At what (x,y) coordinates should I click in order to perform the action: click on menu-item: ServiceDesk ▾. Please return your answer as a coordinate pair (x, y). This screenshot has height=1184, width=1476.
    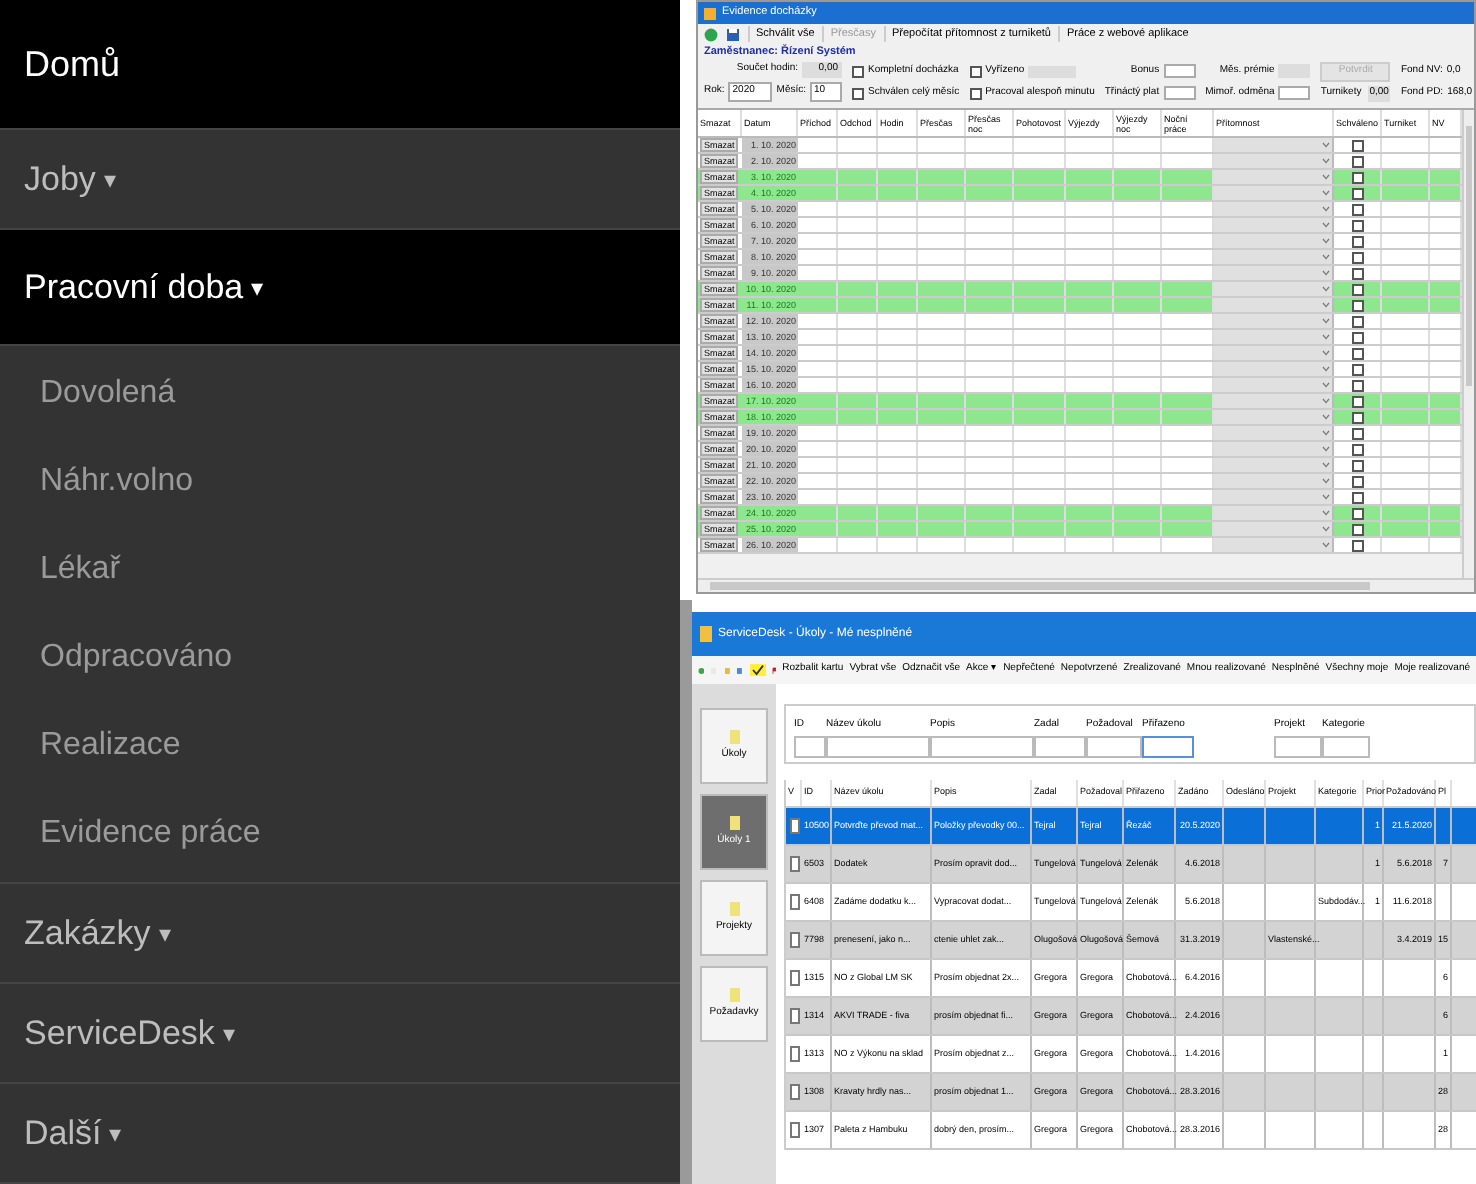
    Looking at the image, I should click on (340, 1034).